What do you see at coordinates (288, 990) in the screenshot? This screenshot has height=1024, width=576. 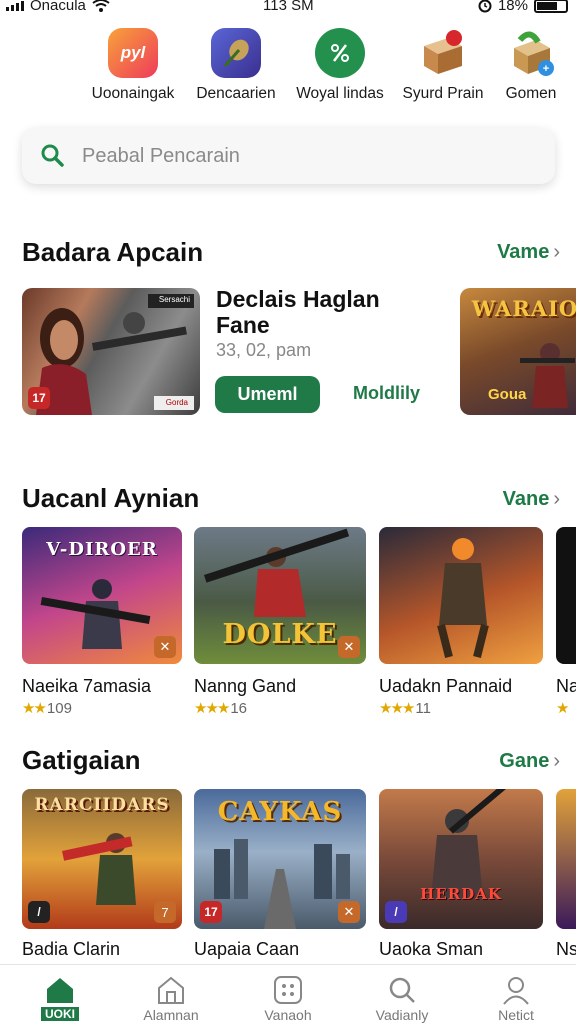 I see `grid-apps-icon` at bounding box center [288, 990].